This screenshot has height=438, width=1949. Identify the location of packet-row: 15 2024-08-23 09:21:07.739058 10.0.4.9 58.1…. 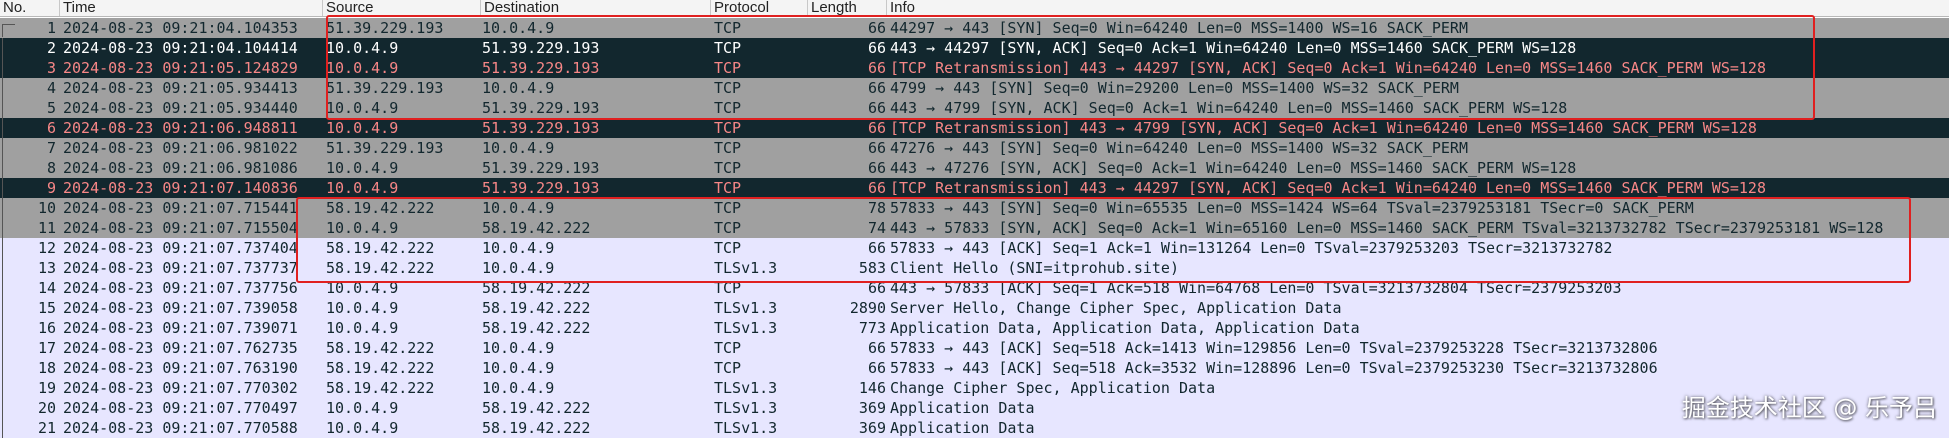
(974, 308).